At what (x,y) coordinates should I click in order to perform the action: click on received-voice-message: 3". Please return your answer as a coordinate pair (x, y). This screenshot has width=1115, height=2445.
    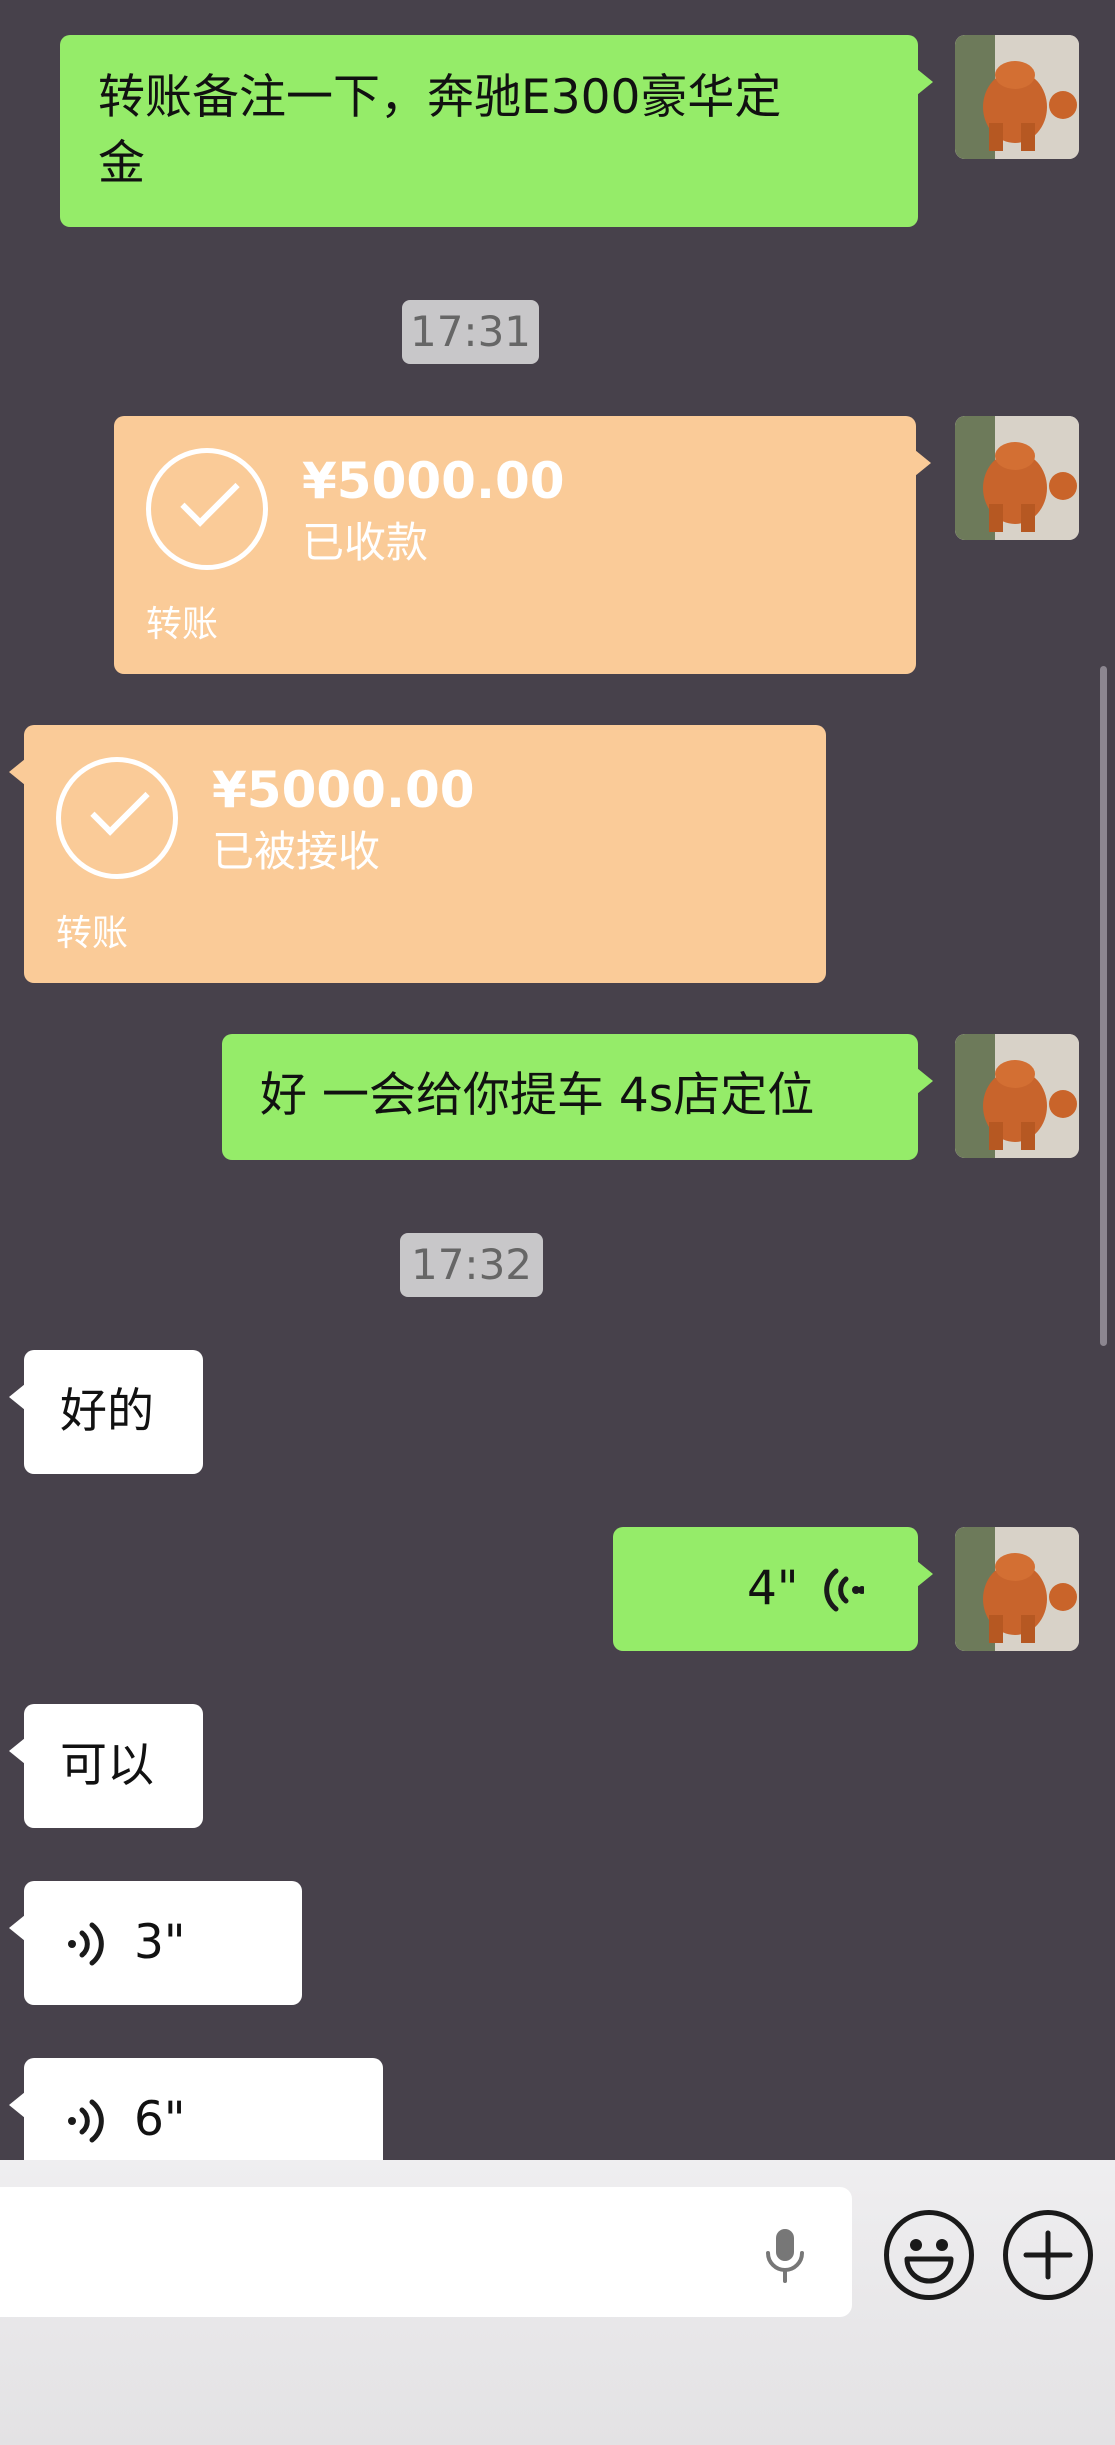
    Looking at the image, I should click on (155, 1943).